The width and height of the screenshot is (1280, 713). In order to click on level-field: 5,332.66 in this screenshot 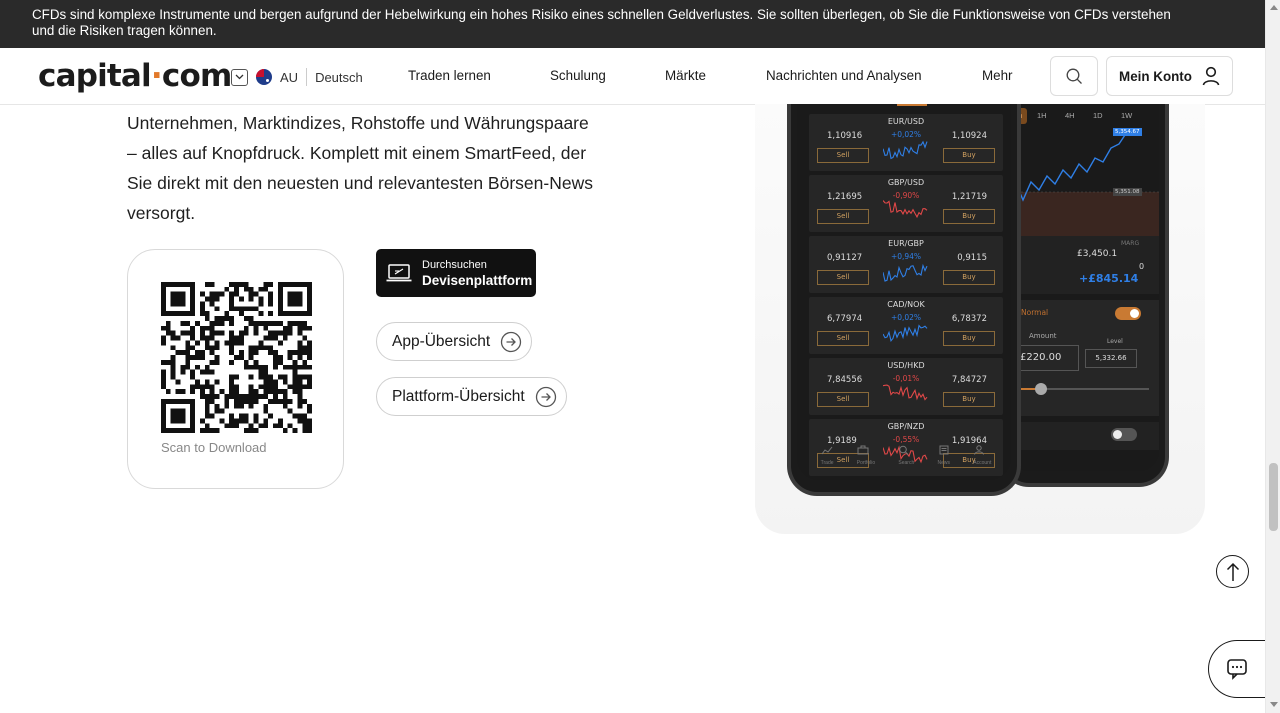, I will do `click(1111, 358)`.